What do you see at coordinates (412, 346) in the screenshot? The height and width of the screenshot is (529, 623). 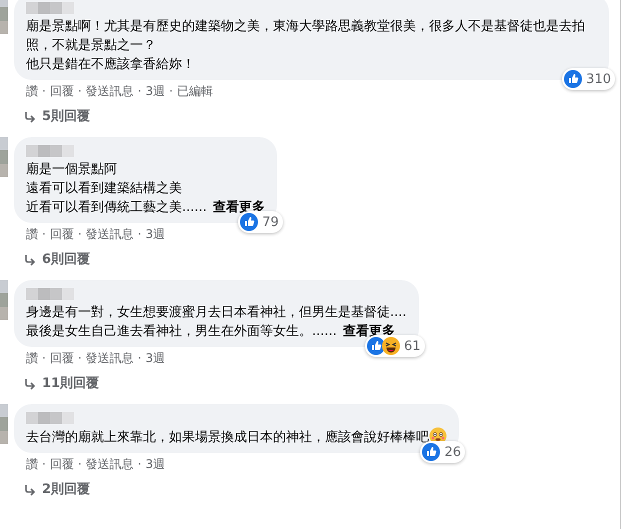 I see `reaction-count: 61` at bounding box center [412, 346].